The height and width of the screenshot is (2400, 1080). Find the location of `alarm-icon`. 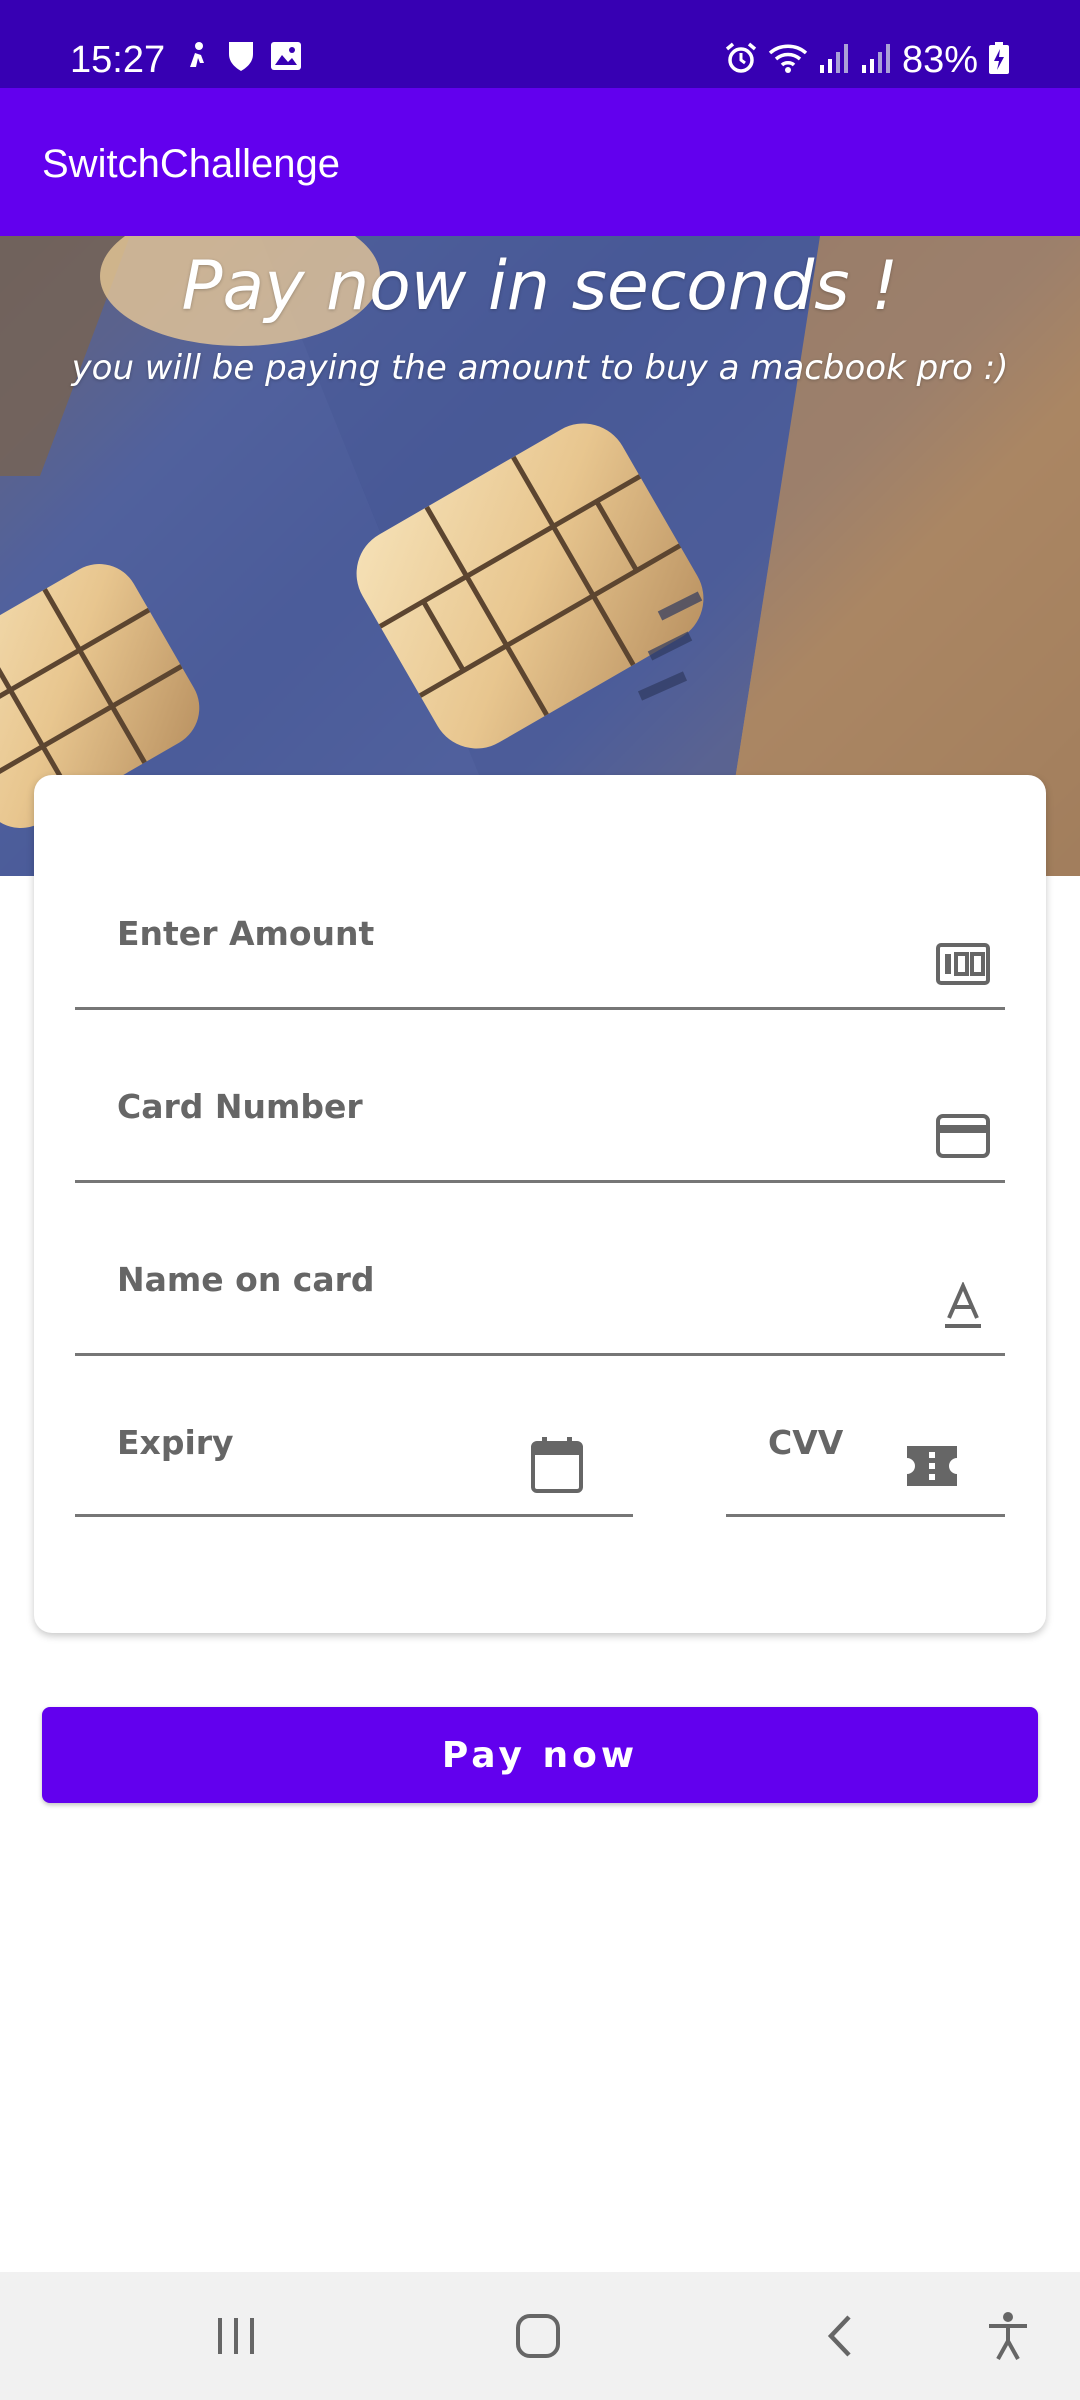

alarm-icon is located at coordinates (741, 60).